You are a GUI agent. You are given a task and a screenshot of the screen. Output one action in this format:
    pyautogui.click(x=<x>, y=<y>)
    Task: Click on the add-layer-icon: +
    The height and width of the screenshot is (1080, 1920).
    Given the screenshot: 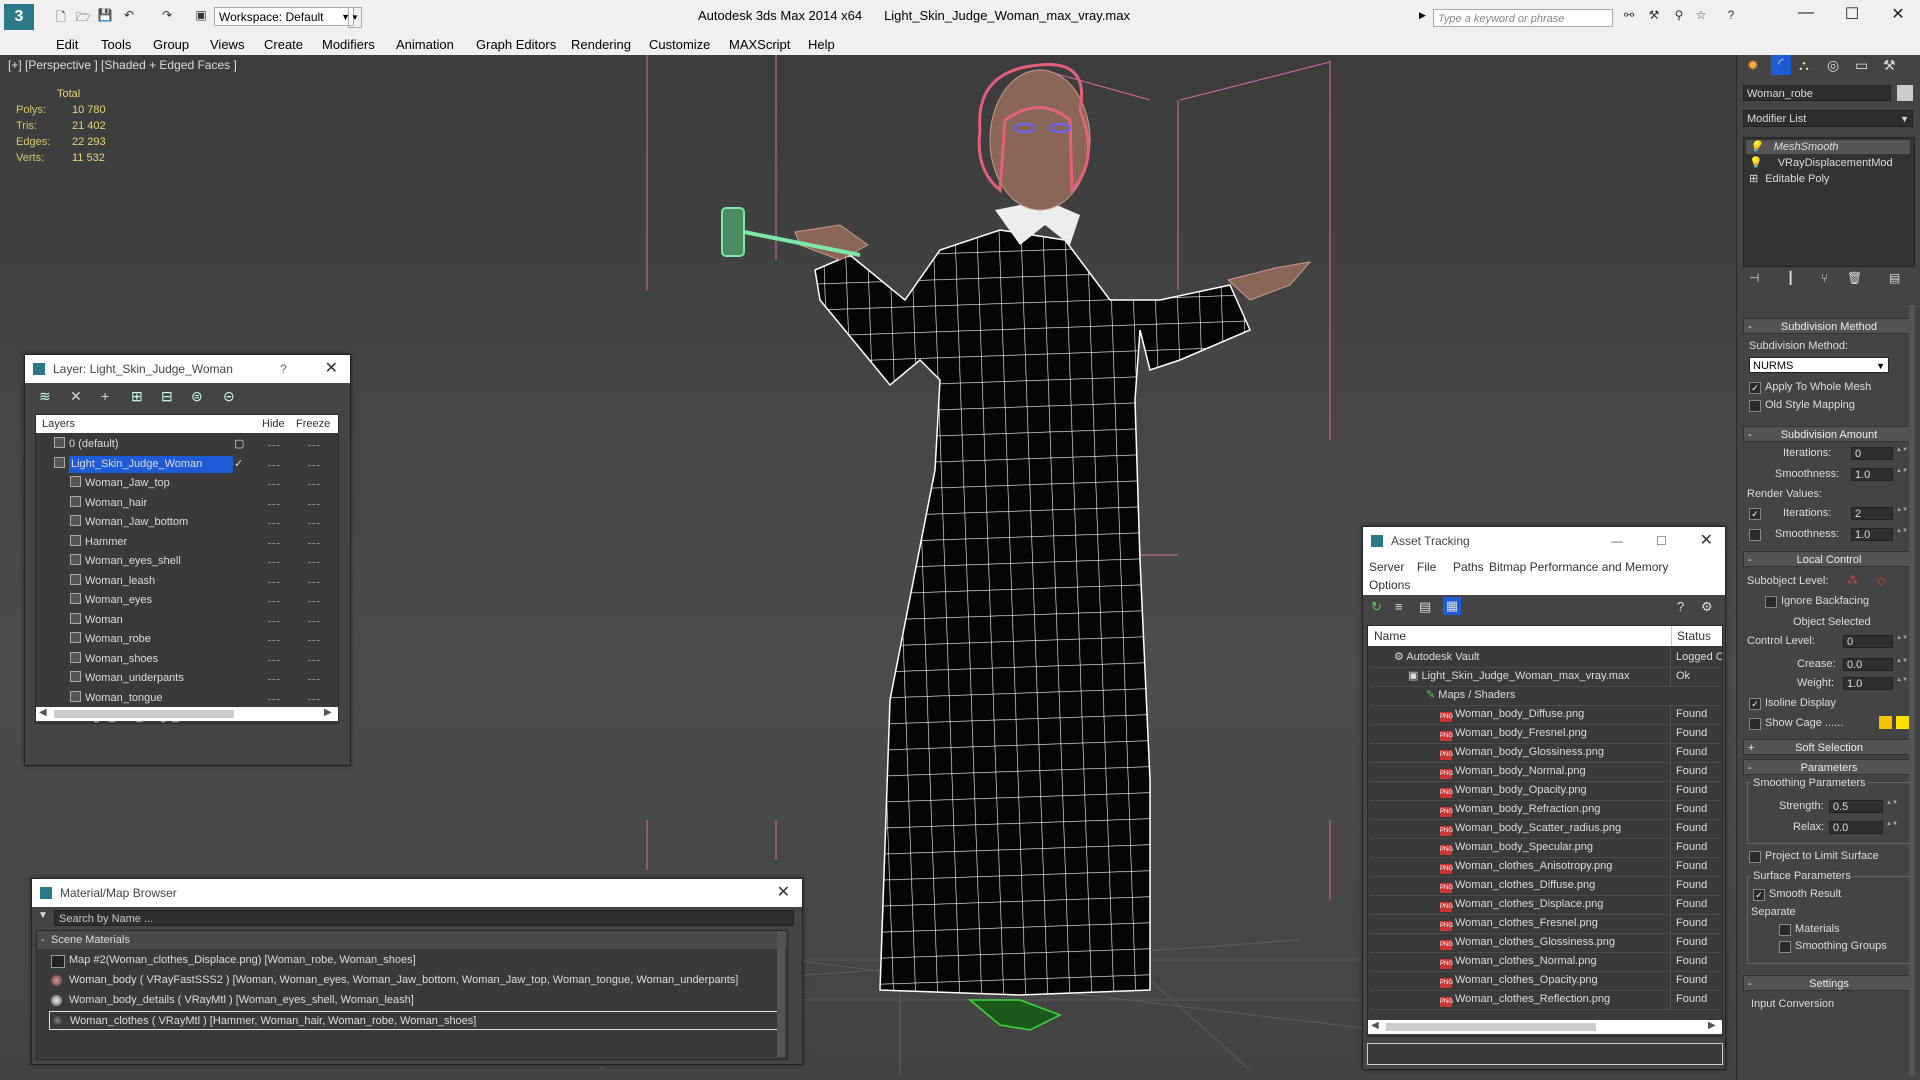 What is the action you would take?
    pyautogui.click(x=105, y=396)
    